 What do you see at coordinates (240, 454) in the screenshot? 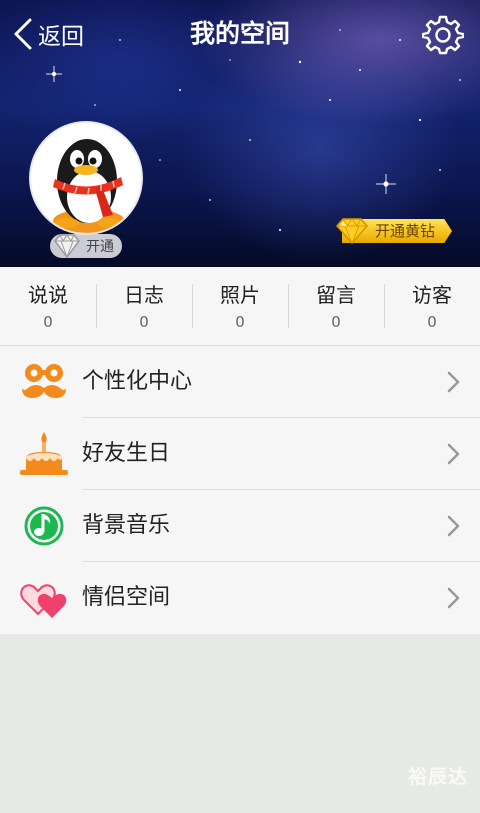
I see `menu-item-friend-birthday: 好友生日` at bounding box center [240, 454].